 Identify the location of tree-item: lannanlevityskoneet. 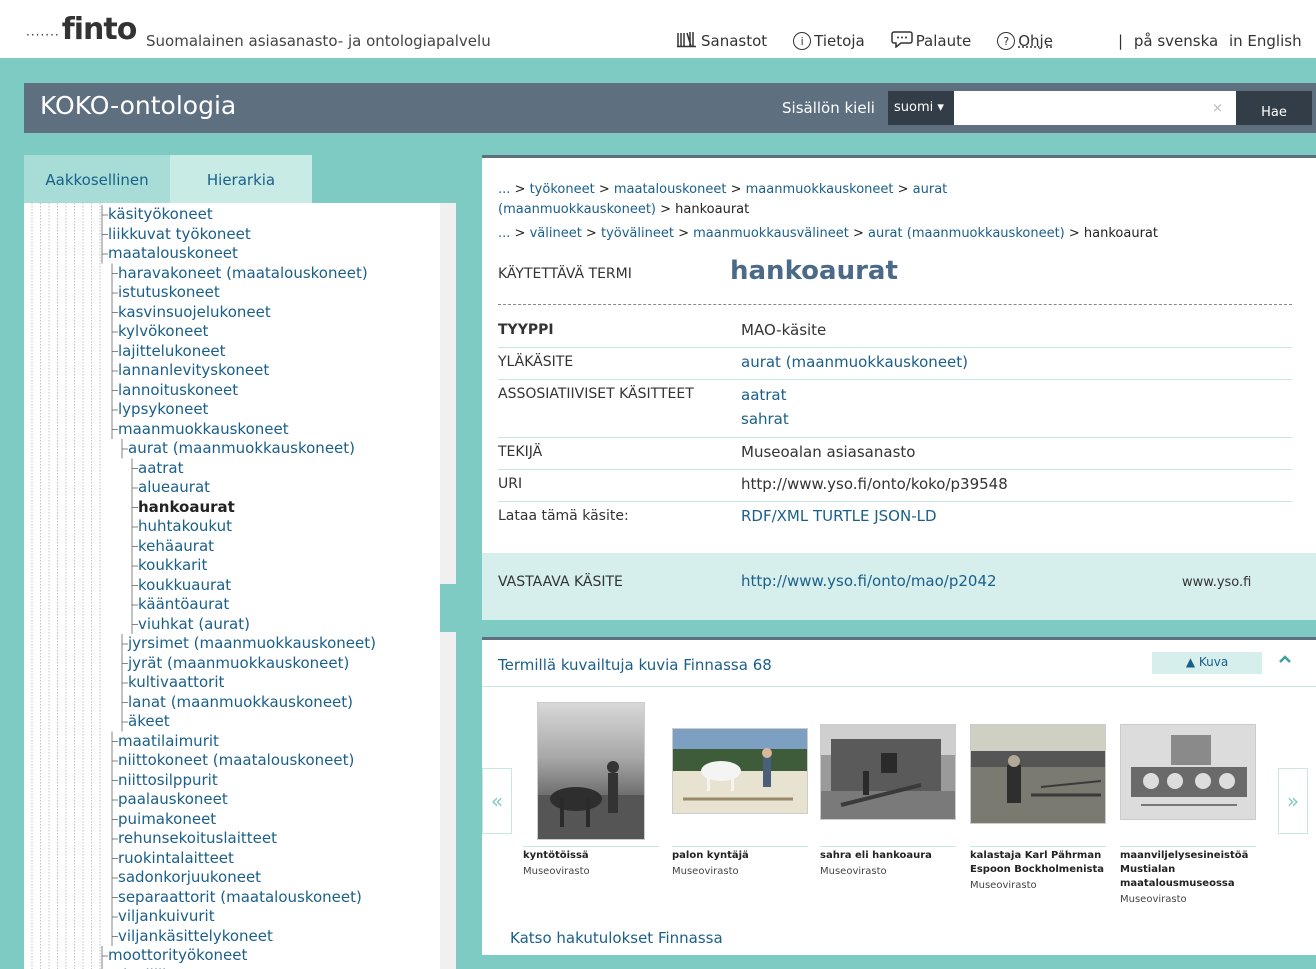
(193, 370).